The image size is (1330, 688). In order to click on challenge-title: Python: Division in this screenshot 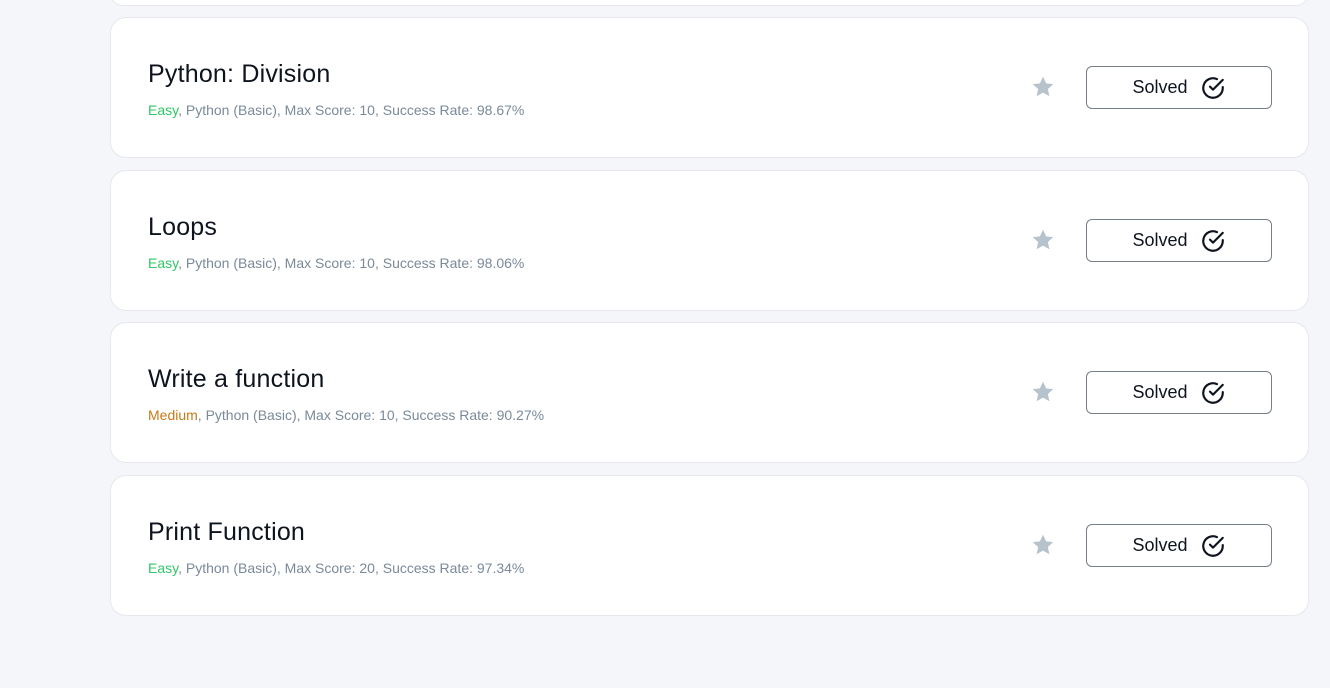, I will do `click(239, 74)`.